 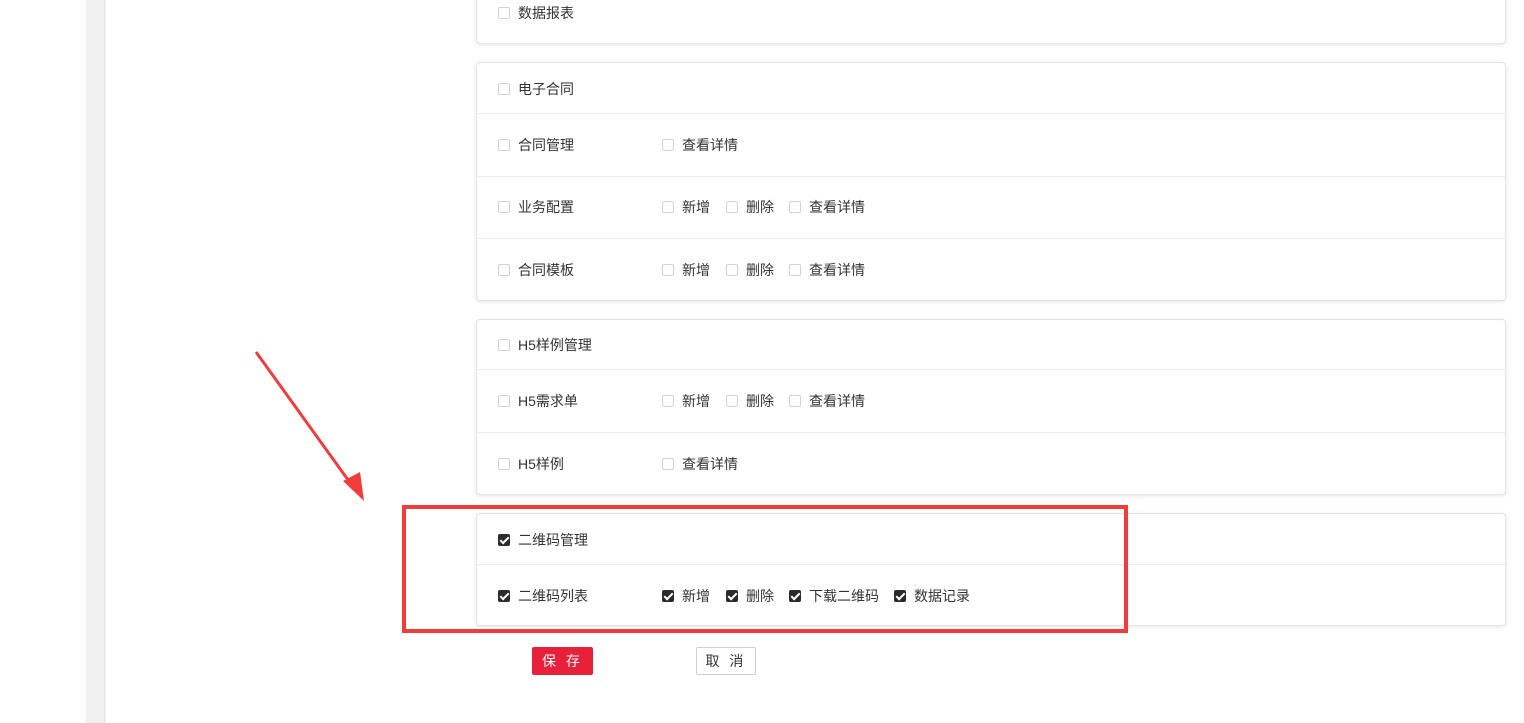 I want to click on module-checkbox-contract-management: 合同管理, so click(x=536, y=145).